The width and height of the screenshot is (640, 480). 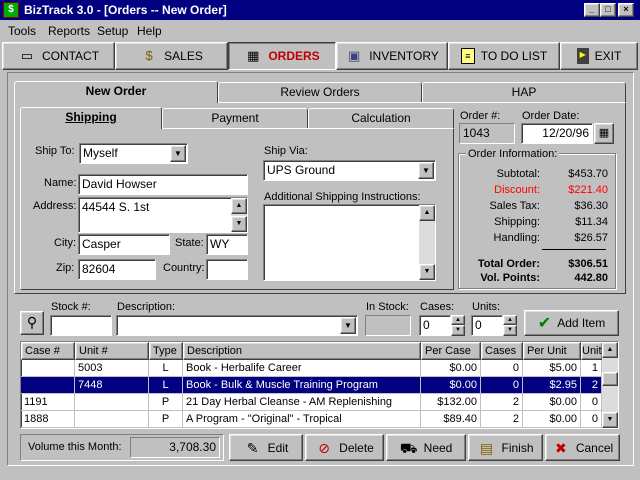 What do you see at coordinates (235, 118) in the screenshot?
I see `tab-payment: Payment` at bounding box center [235, 118].